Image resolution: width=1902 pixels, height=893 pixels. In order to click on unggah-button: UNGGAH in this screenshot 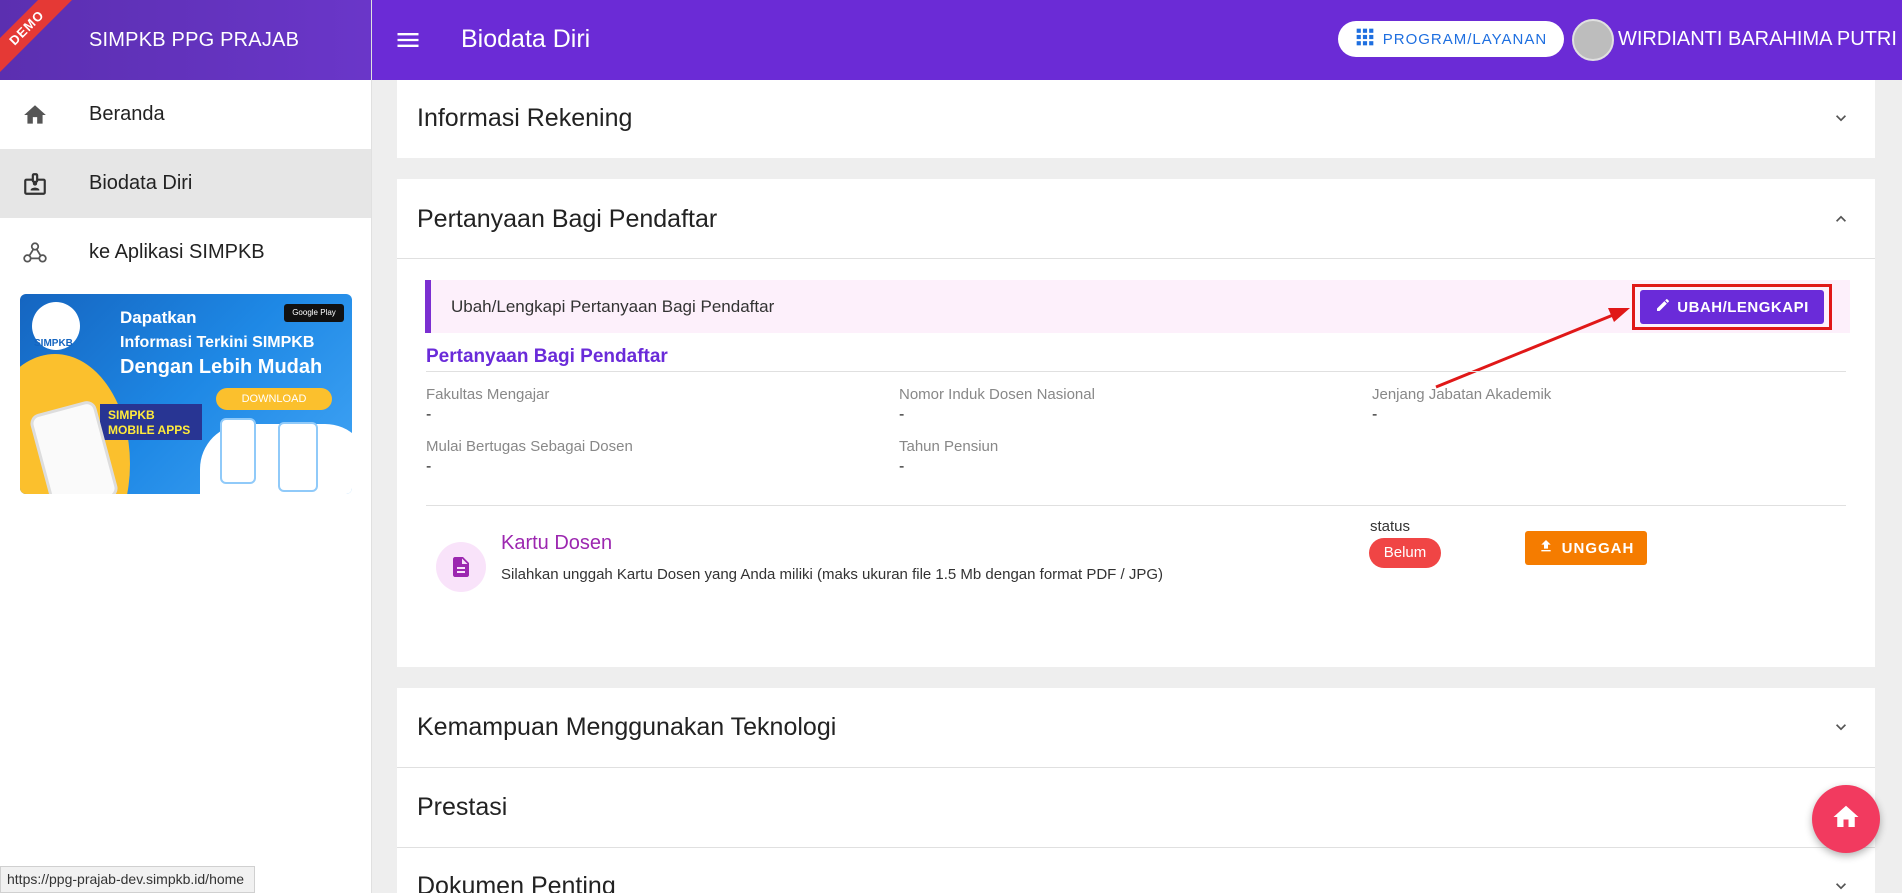, I will do `click(1586, 548)`.